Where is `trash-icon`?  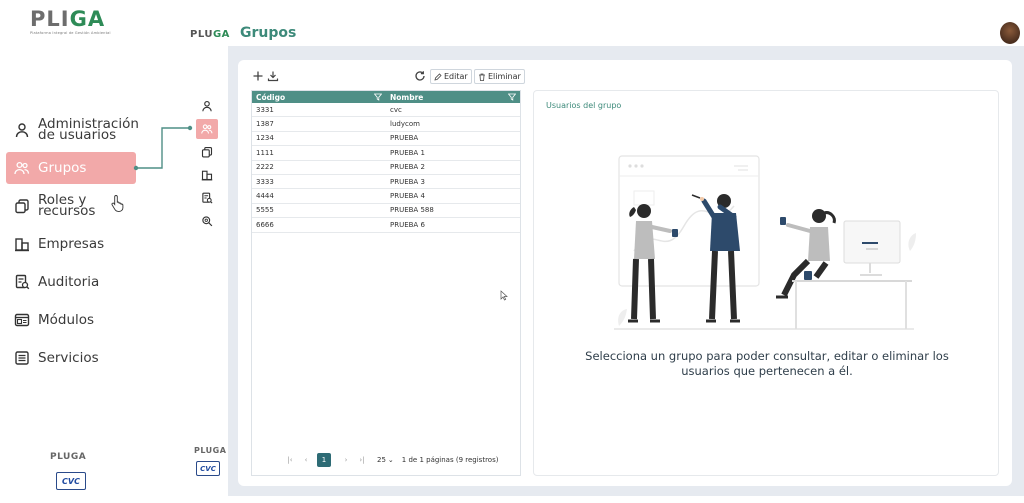
trash-icon is located at coordinates (482, 77).